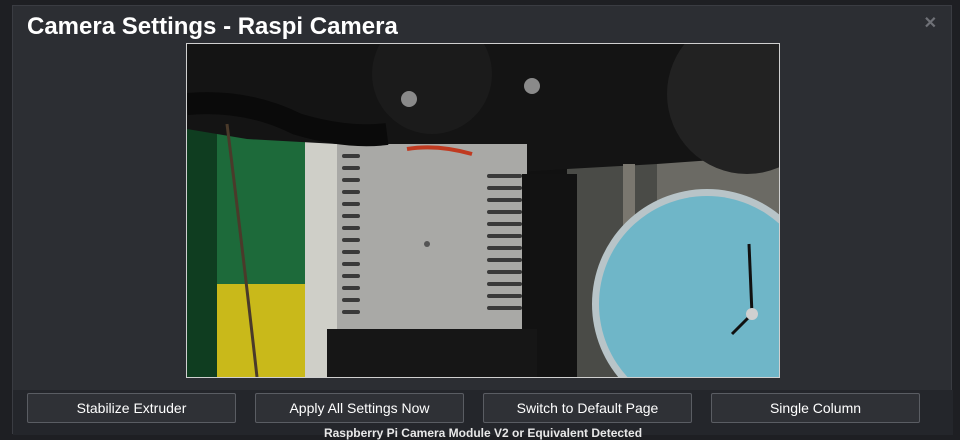 Image resolution: width=960 pixels, height=440 pixels. Describe the element at coordinates (587, 408) in the screenshot. I see `switch-default-page-button: Switch to Default Page` at that location.